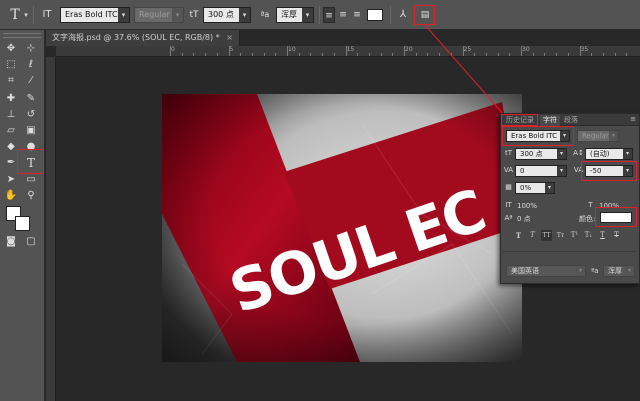  Describe the element at coordinates (546, 271) in the screenshot. I see `language-select: 美国英语 ▾` at that location.